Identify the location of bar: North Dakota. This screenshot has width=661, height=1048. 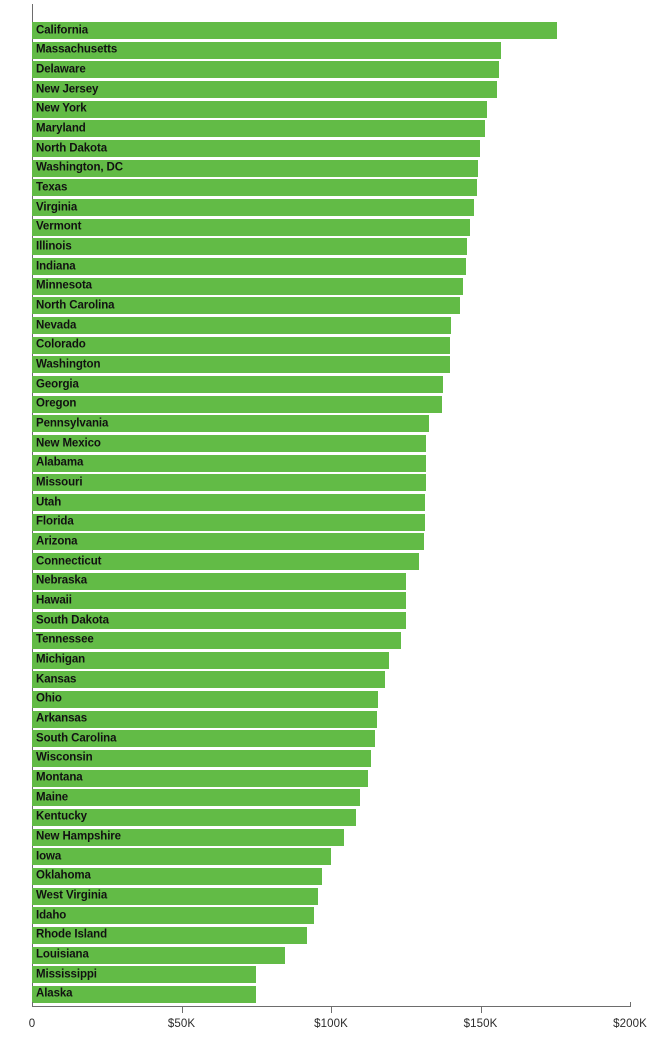
(256, 149).